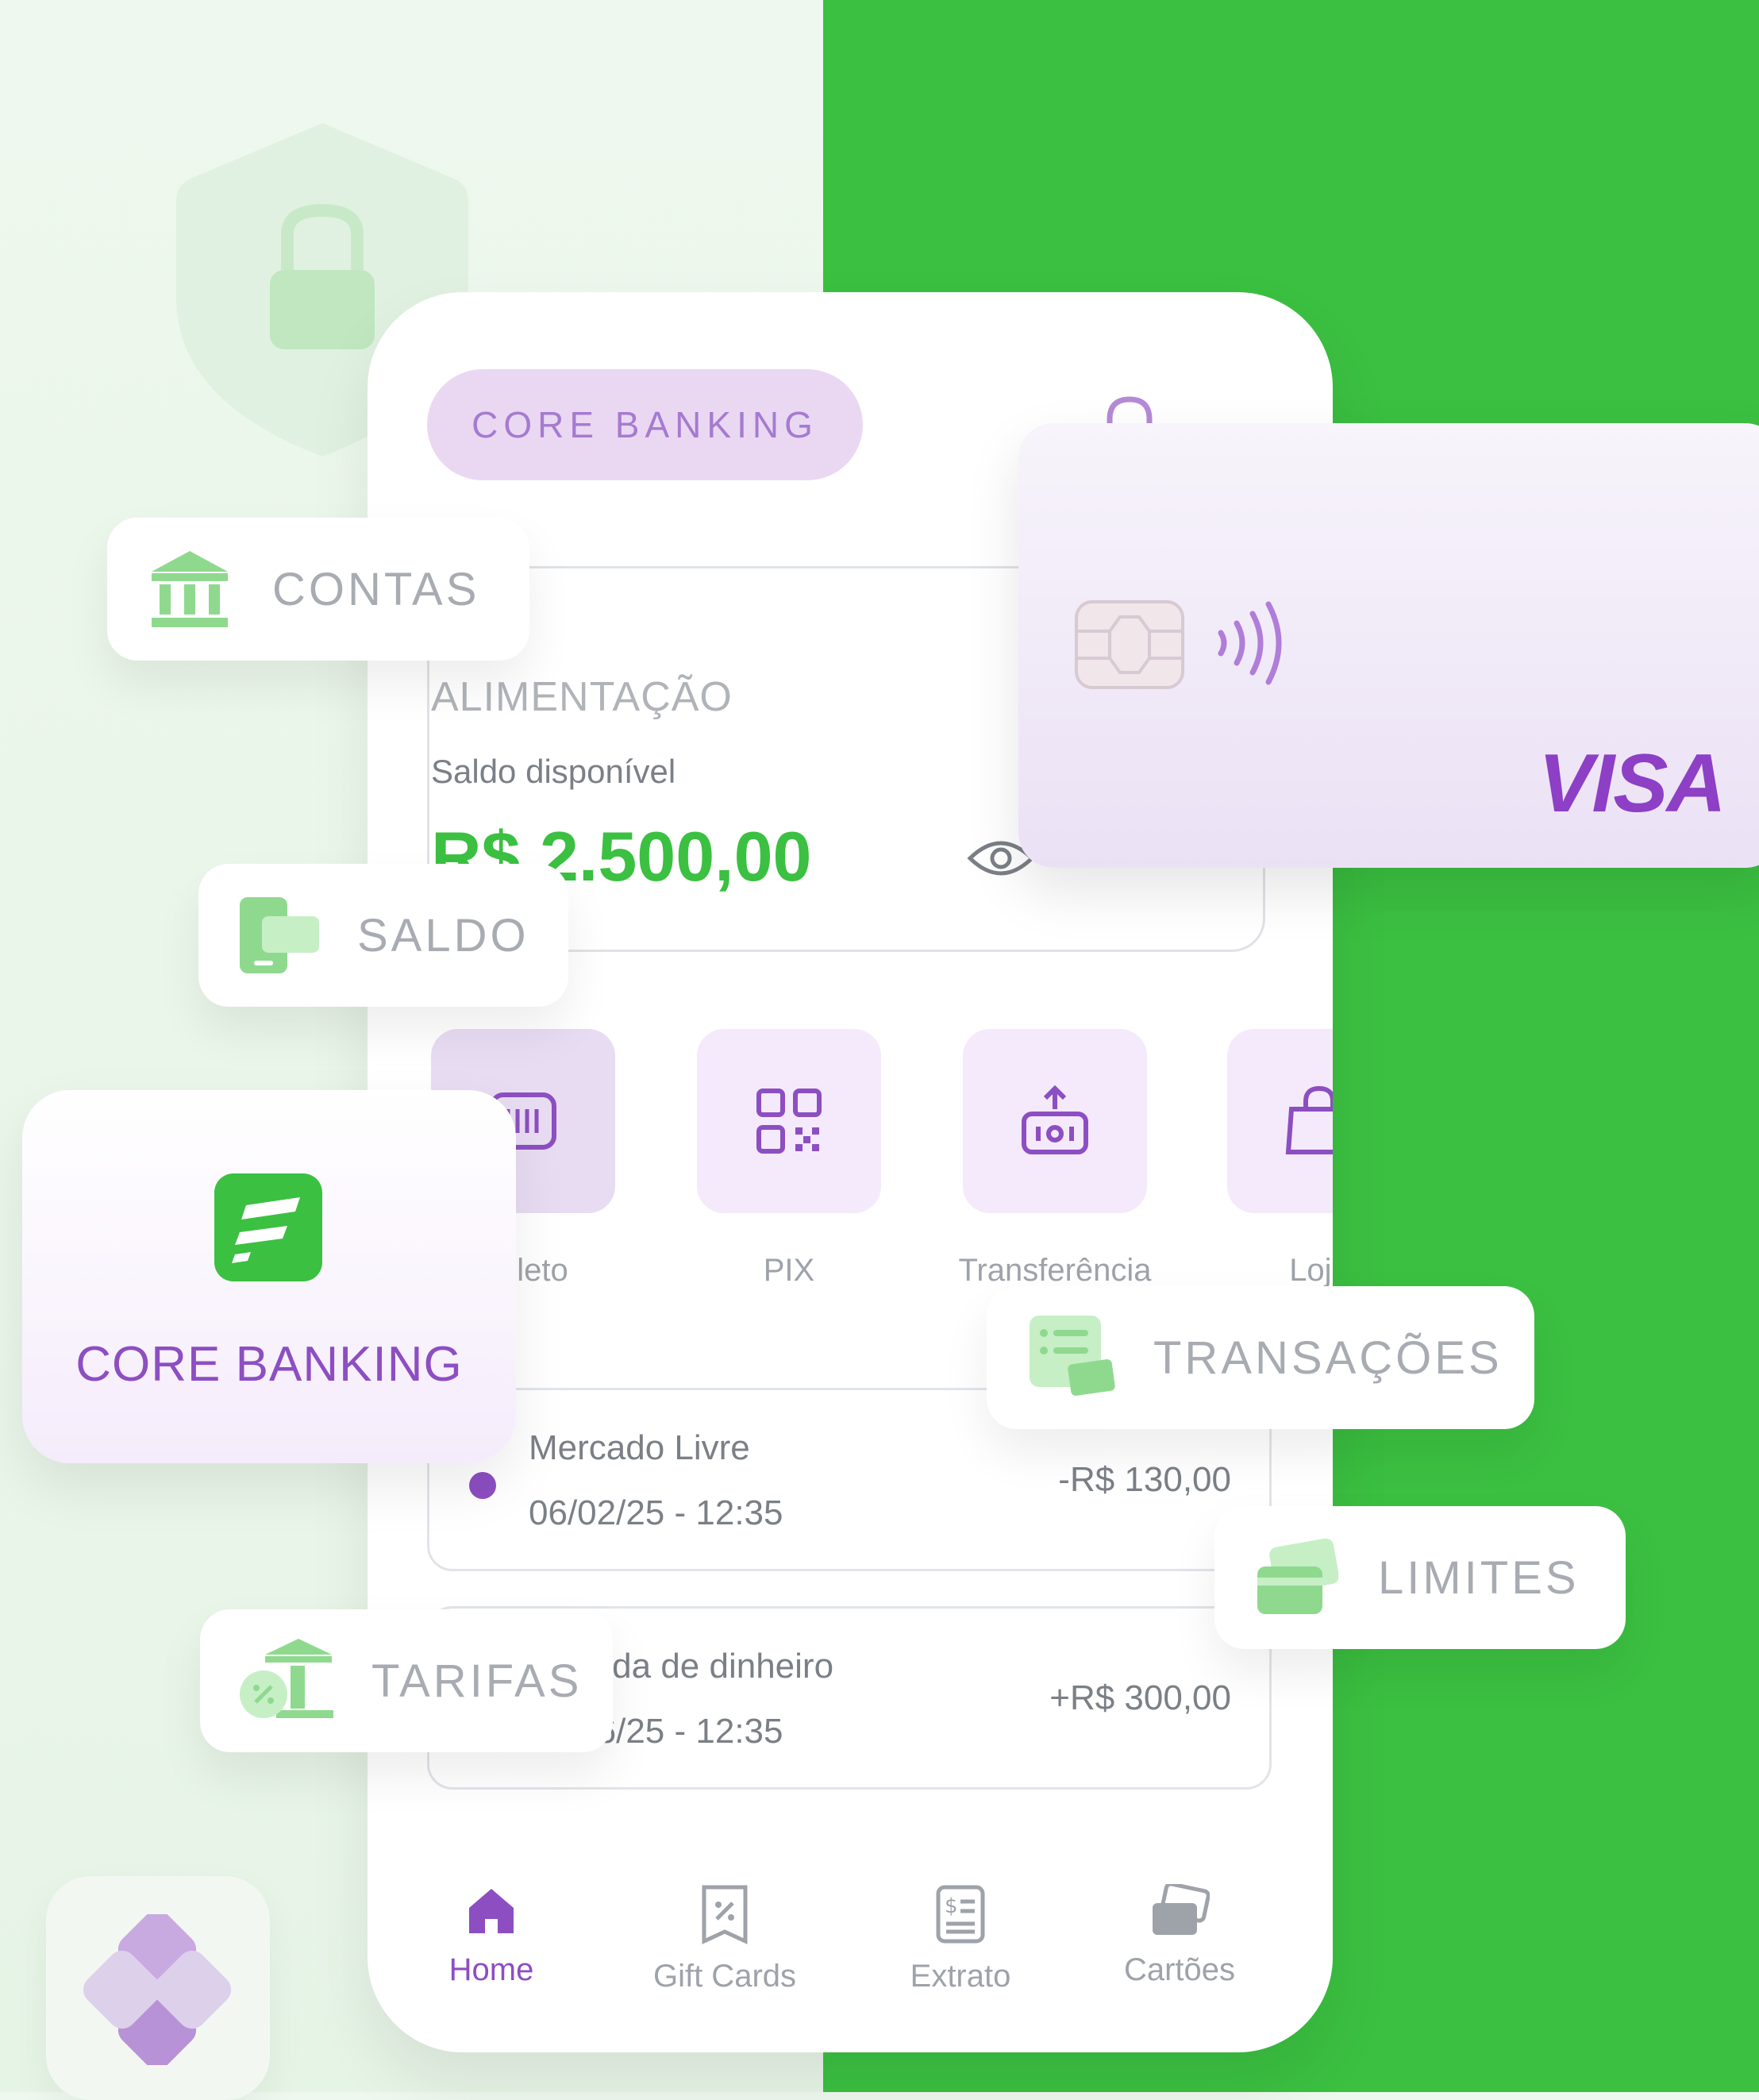 This screenshot has height=2100, width=1759. I want to click on chip-contas: CONTAS, so click(318, 589).